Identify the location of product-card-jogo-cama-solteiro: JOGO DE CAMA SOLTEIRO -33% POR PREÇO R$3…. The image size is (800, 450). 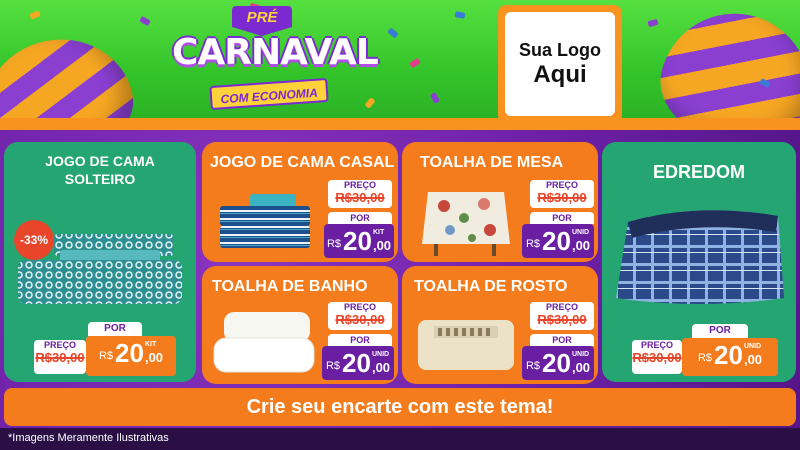
(100, 262).